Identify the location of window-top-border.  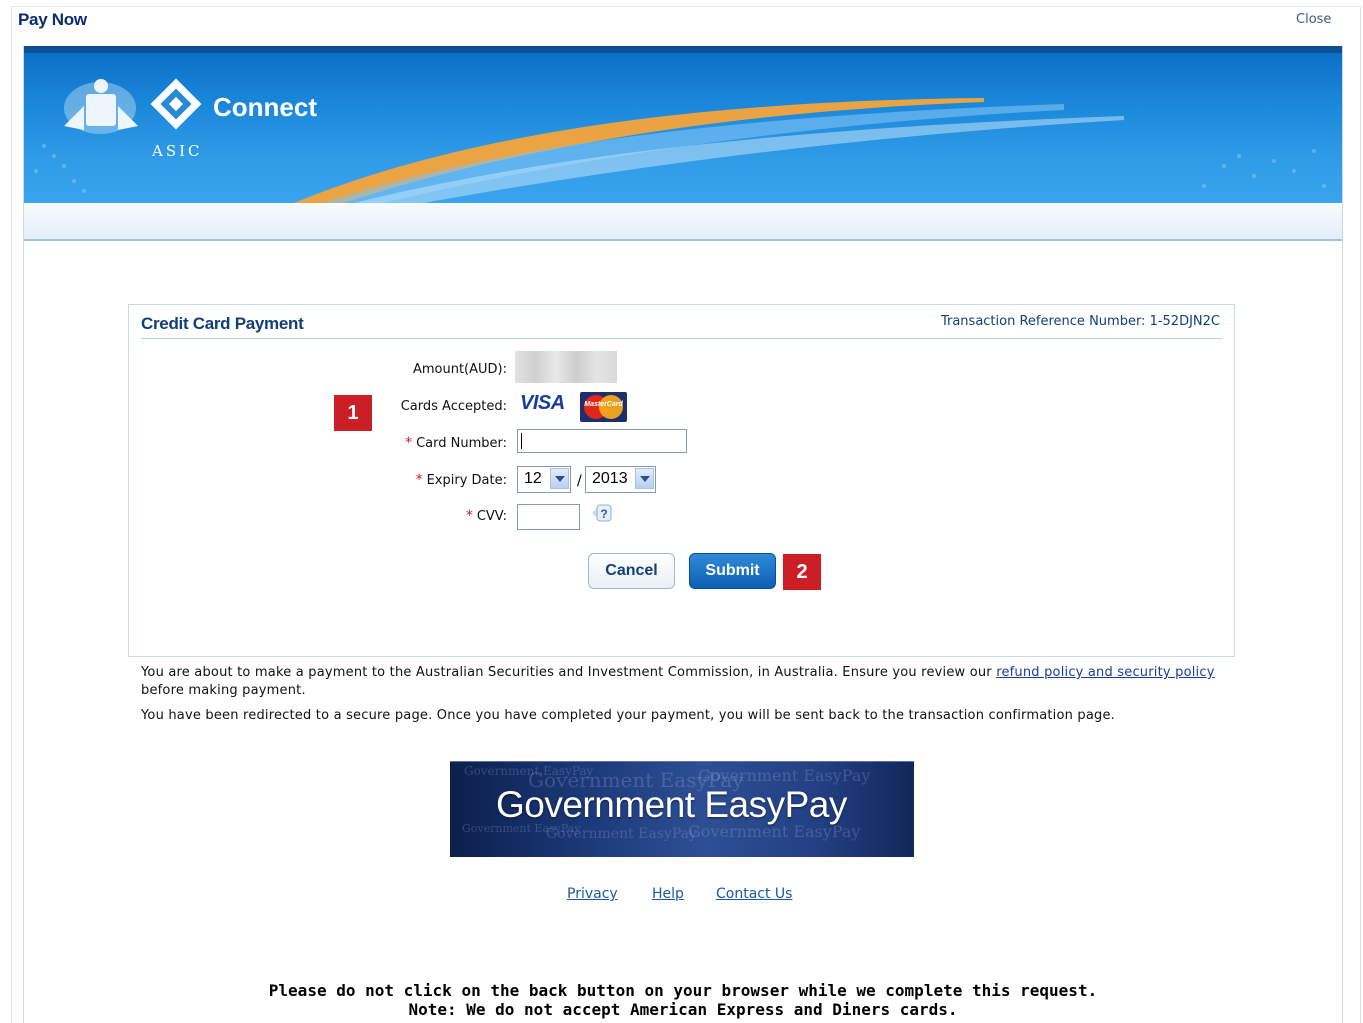
(686, 6).